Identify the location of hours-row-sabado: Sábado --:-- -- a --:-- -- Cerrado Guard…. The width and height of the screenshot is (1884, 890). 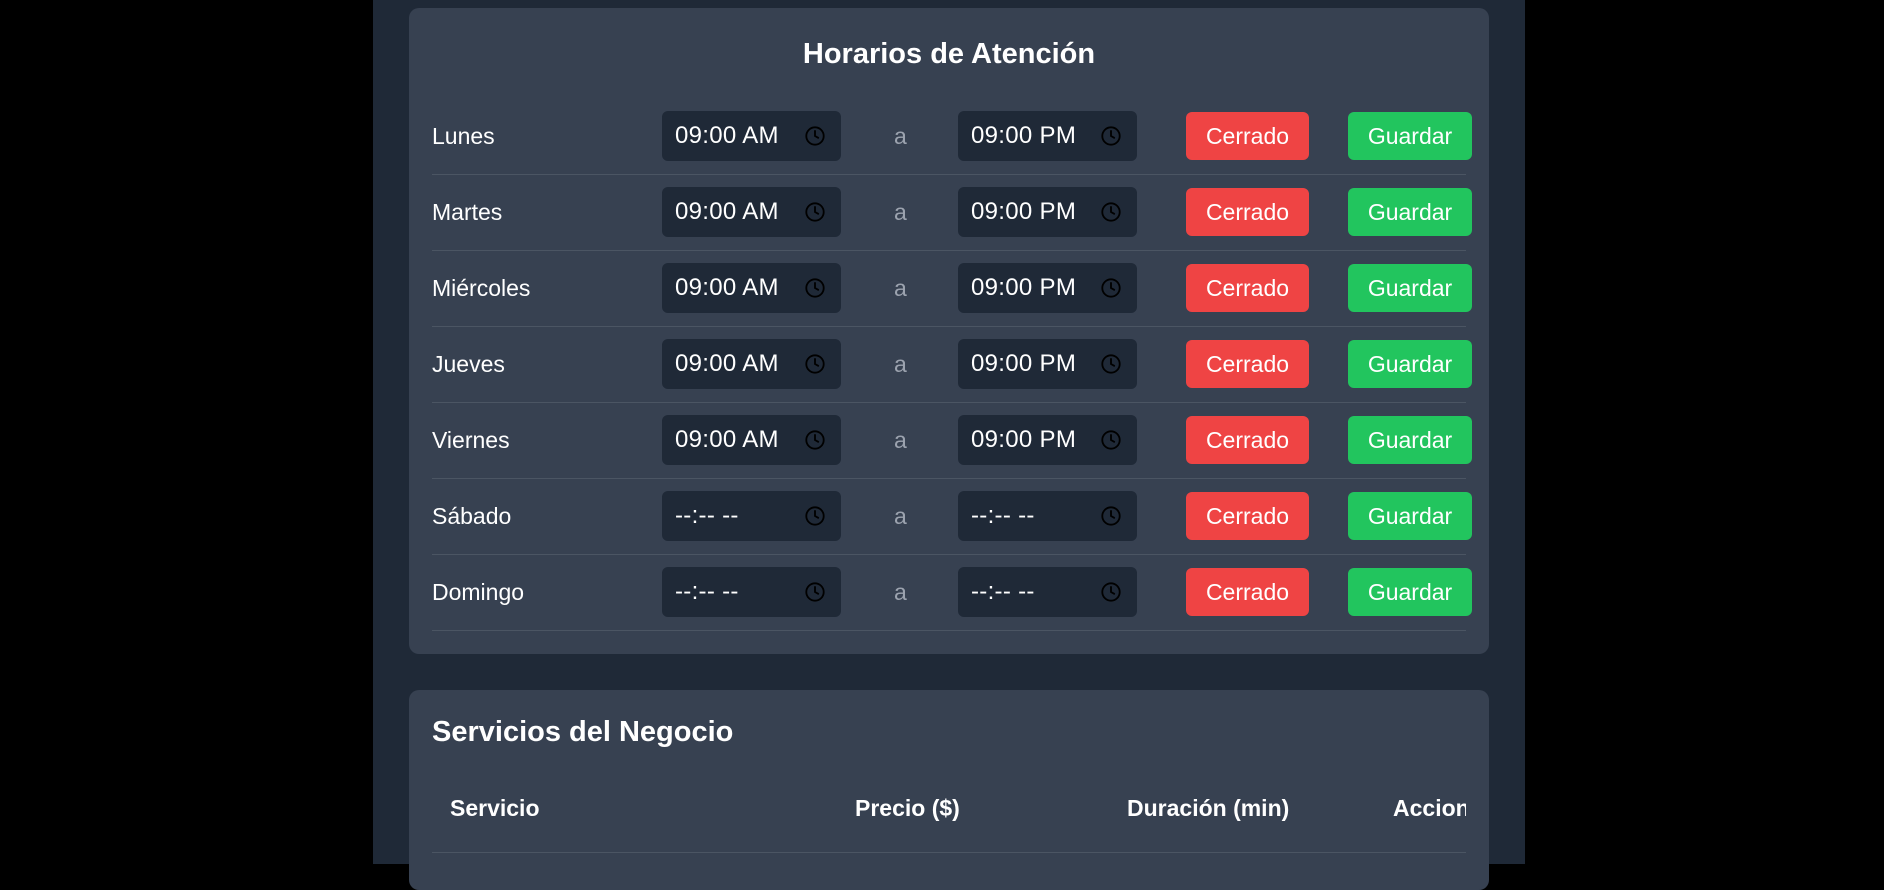
(952, 516).